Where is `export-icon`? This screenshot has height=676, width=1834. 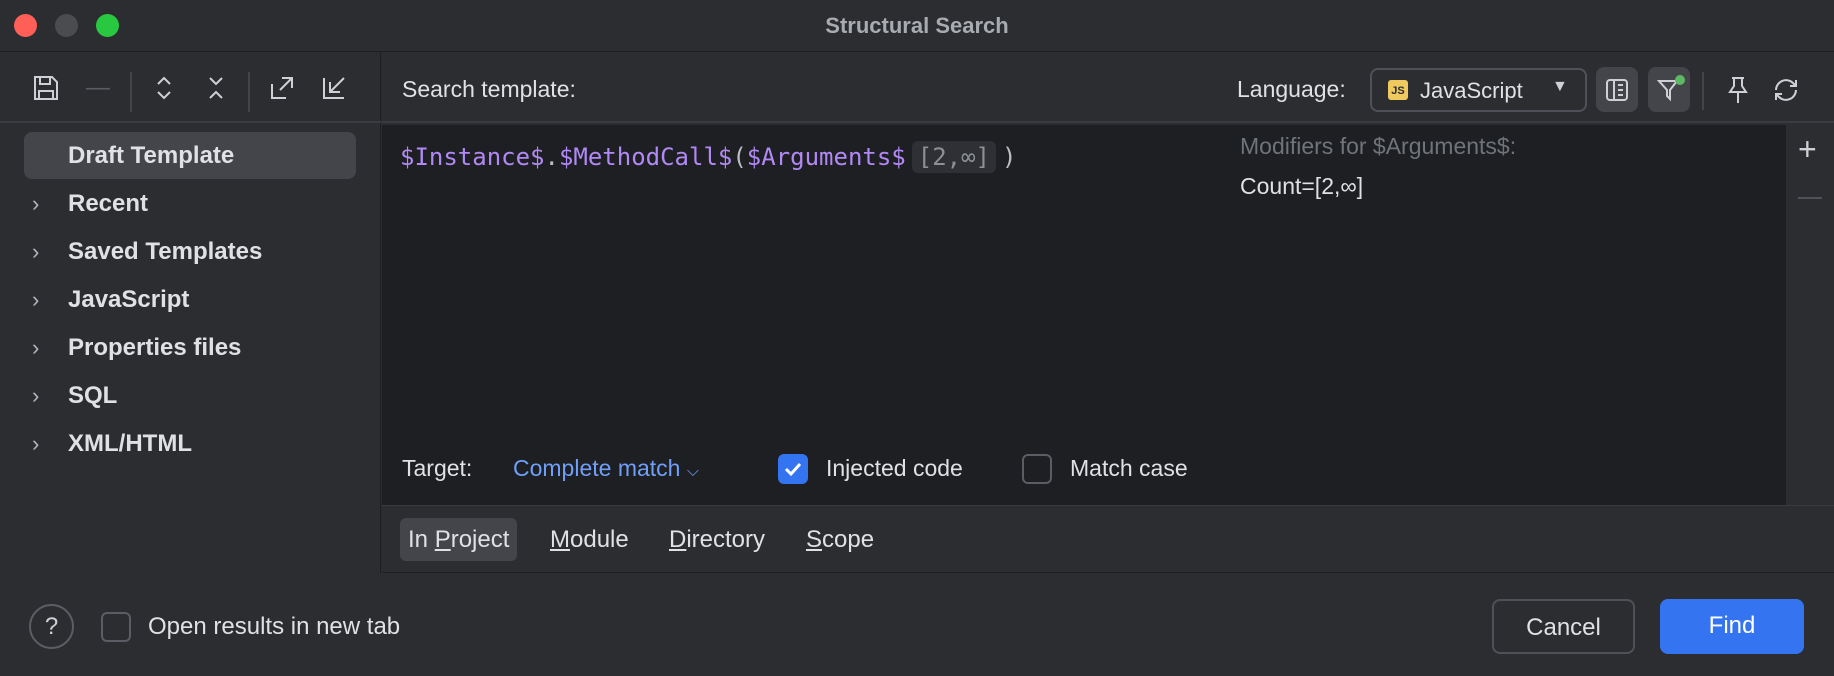 export-icon is located at coordinates (282, 88).